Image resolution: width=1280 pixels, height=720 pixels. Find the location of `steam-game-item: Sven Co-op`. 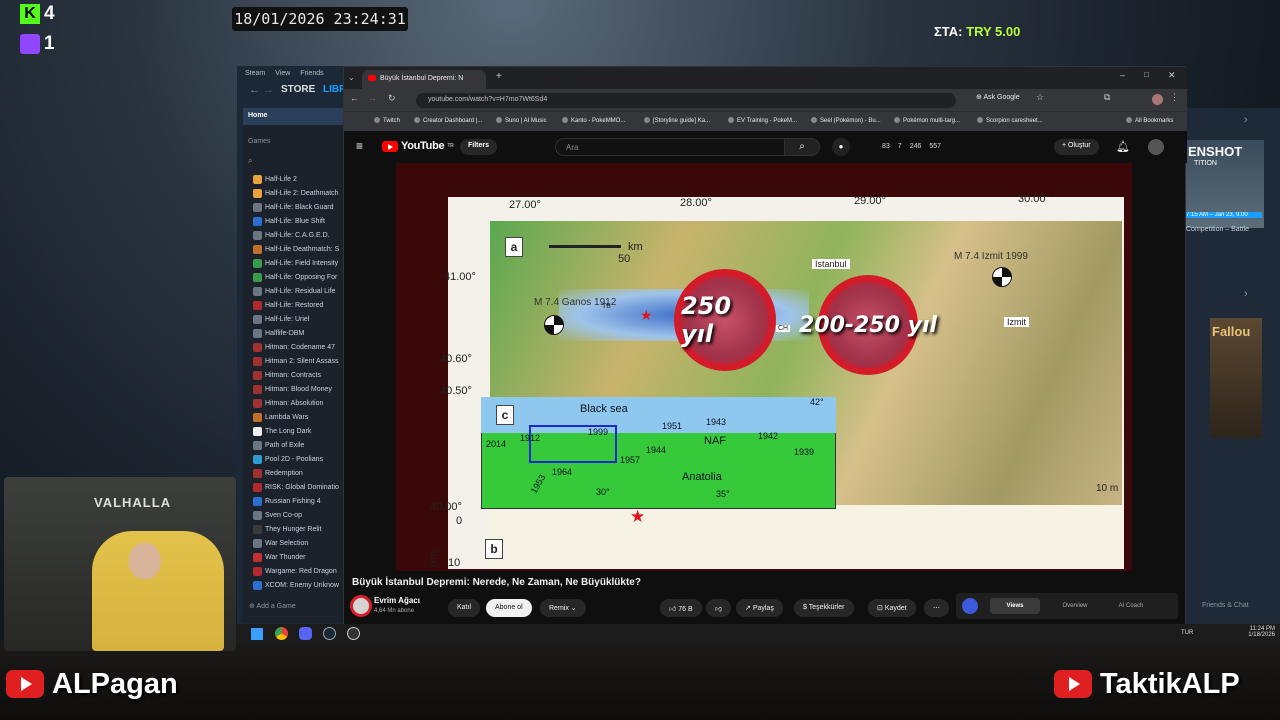

steam-game-item: Sven Co-op is located at coordinates (277, 515).